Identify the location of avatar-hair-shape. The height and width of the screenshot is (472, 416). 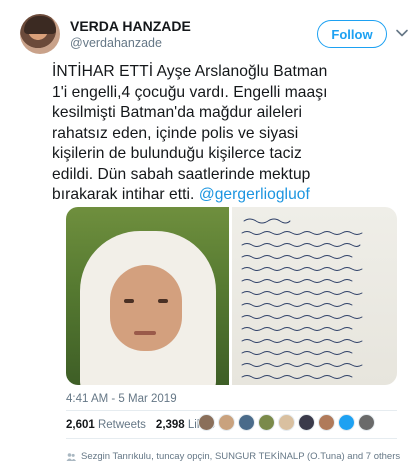
(40, 25).